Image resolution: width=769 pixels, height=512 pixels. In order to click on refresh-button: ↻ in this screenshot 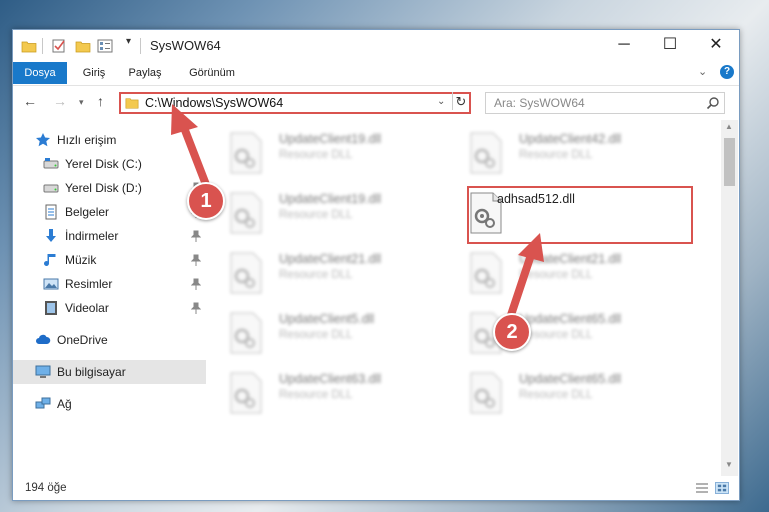, I will do `click(460, 101)`.